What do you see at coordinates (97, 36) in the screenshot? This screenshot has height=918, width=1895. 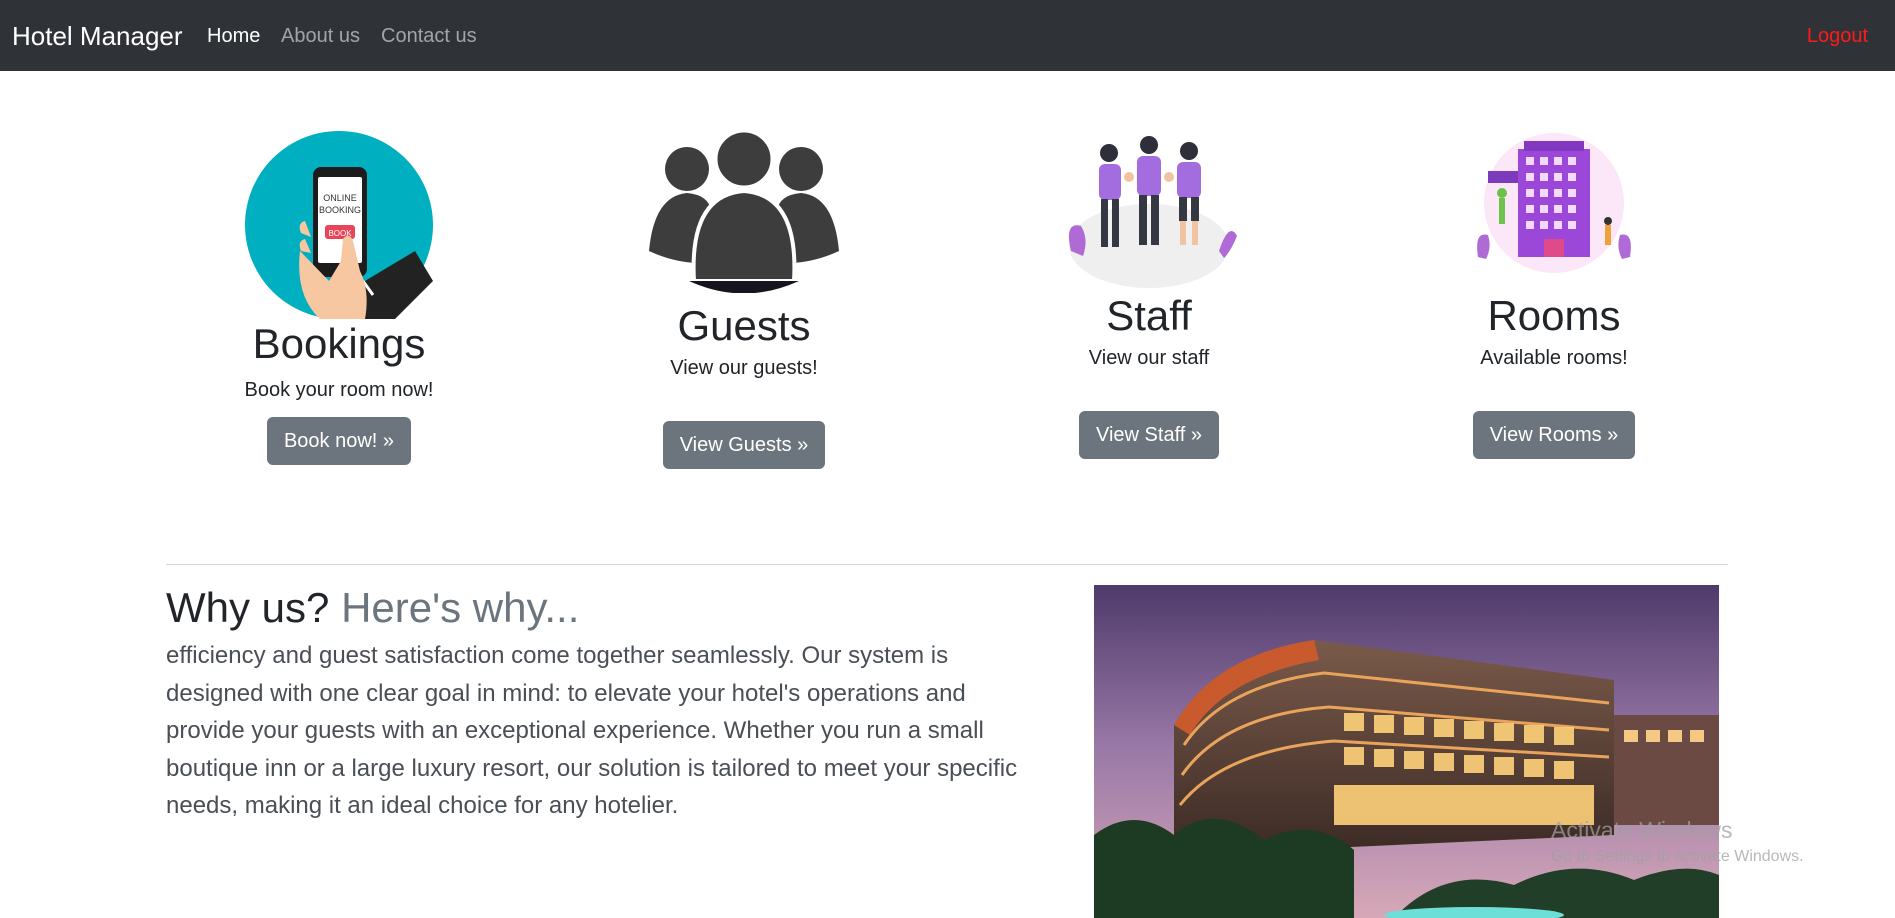 I see `brand-logo-text: Hotel Manager` at bounding box center [97, 36].